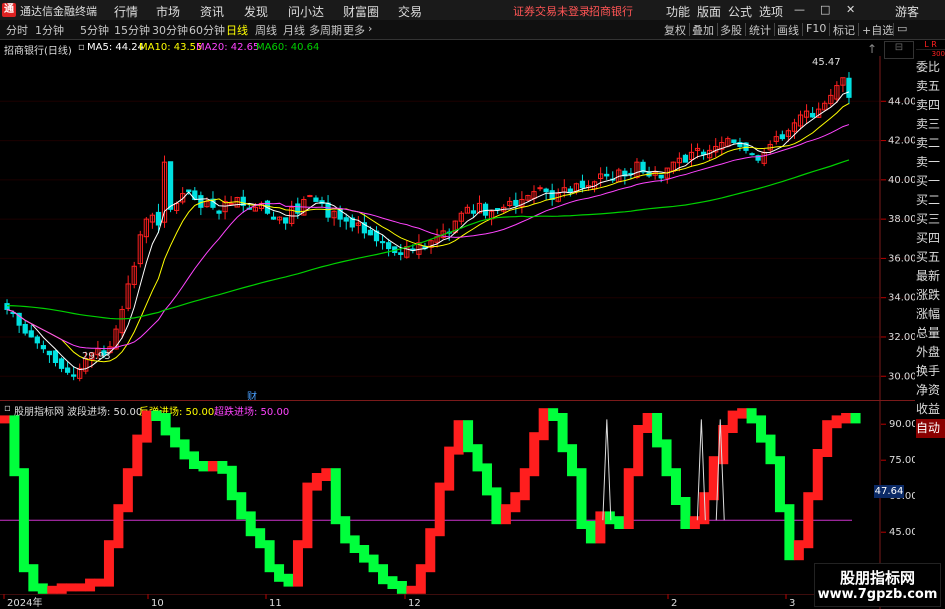 Image resolution: width=945 pixels, height=609 pixels. I want to click on price-tick-label: 44.00, so click(901, 101).